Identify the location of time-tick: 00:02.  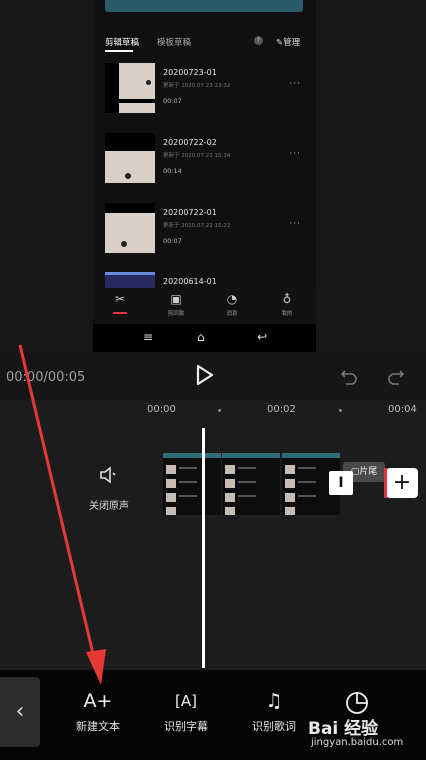
(281, 409).